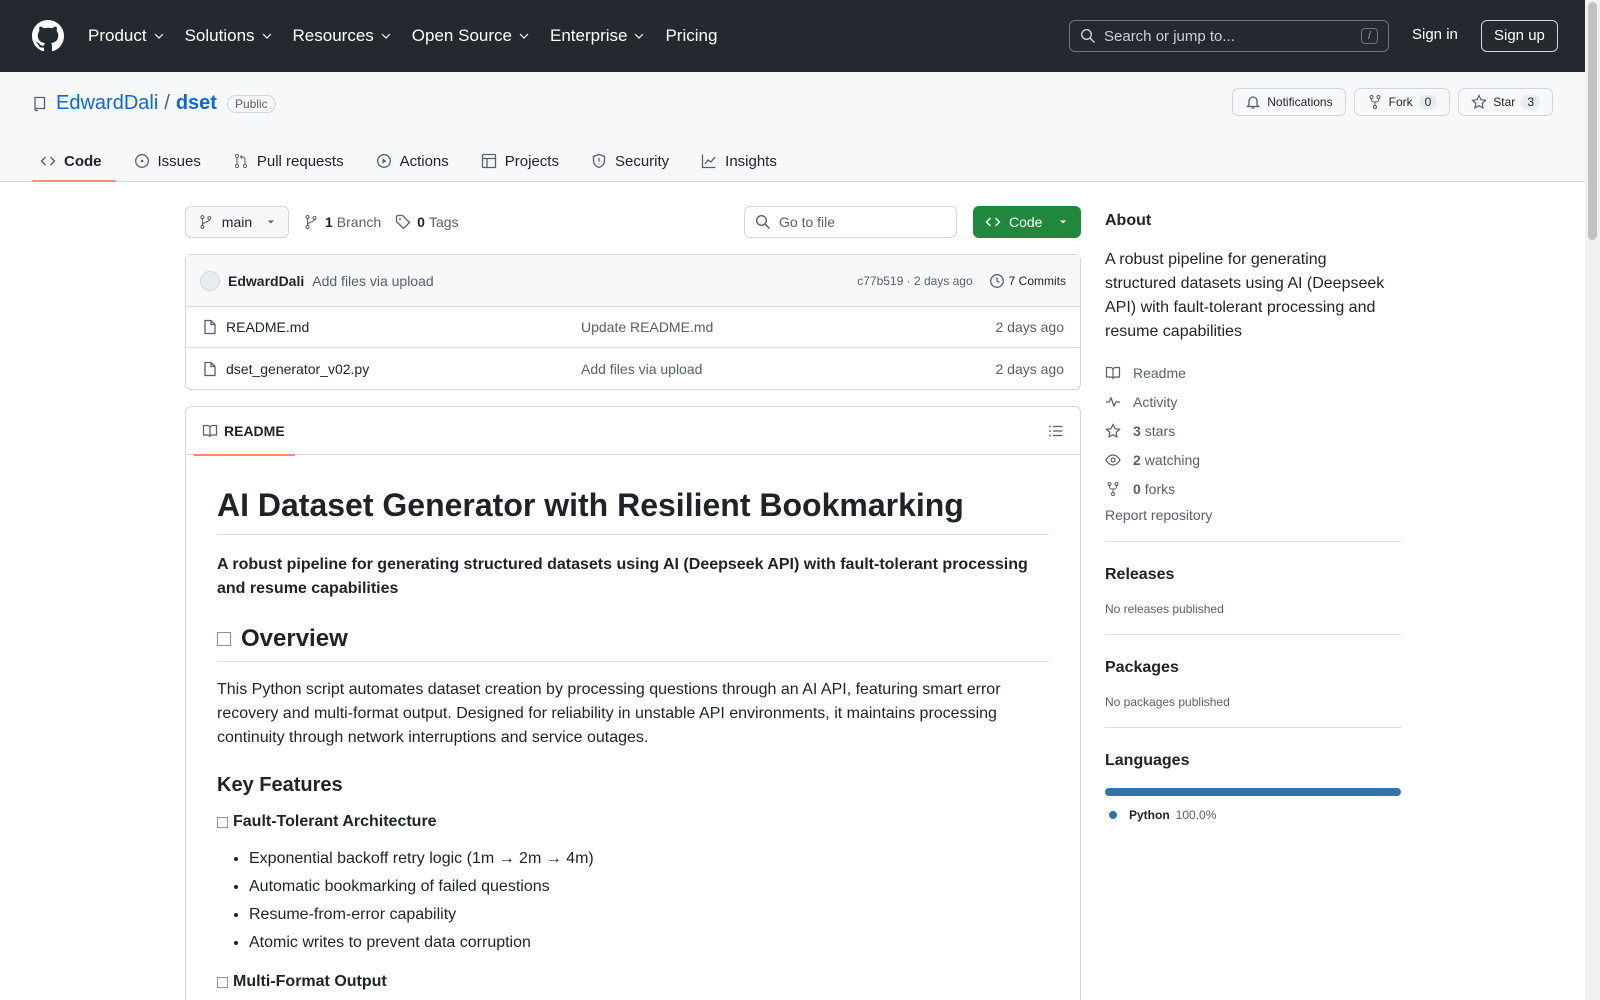  Describe the element at coordinates (427, 222) in the screenshot. I see `tags-link: 0 Tags` at that location.